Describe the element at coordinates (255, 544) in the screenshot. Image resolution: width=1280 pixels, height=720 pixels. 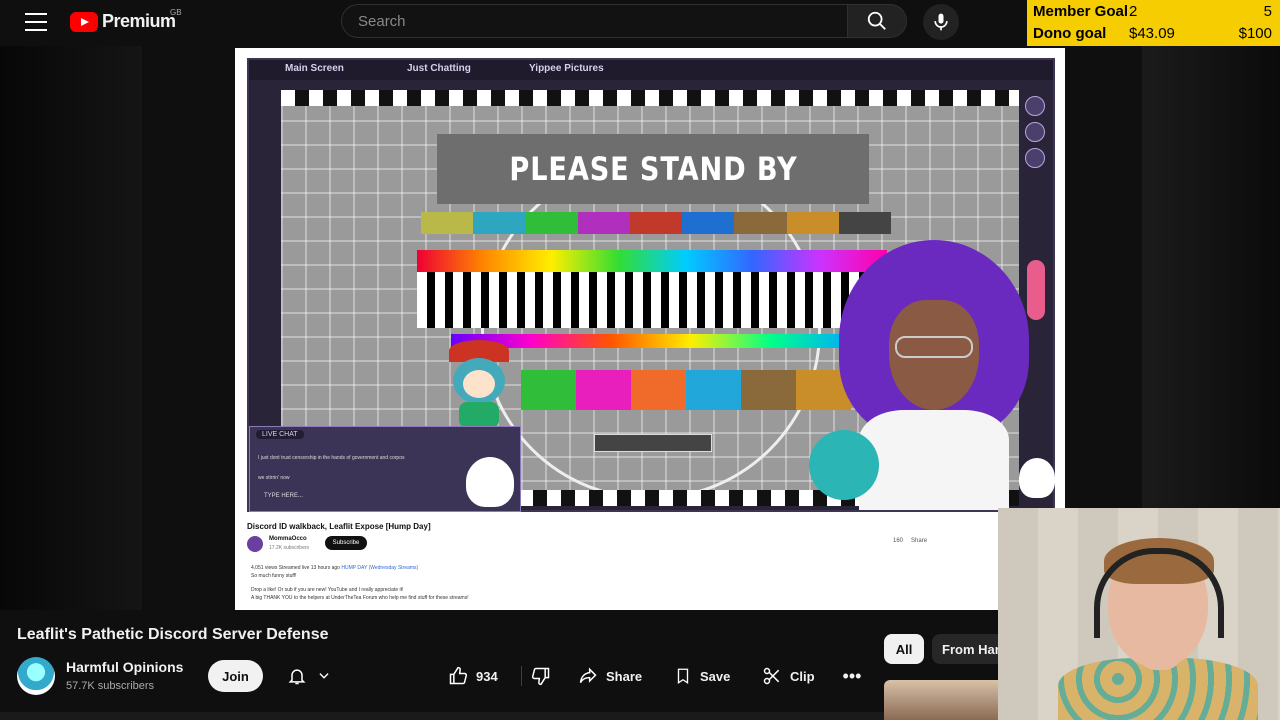
I see `embedded-channel-avatar` at that location.